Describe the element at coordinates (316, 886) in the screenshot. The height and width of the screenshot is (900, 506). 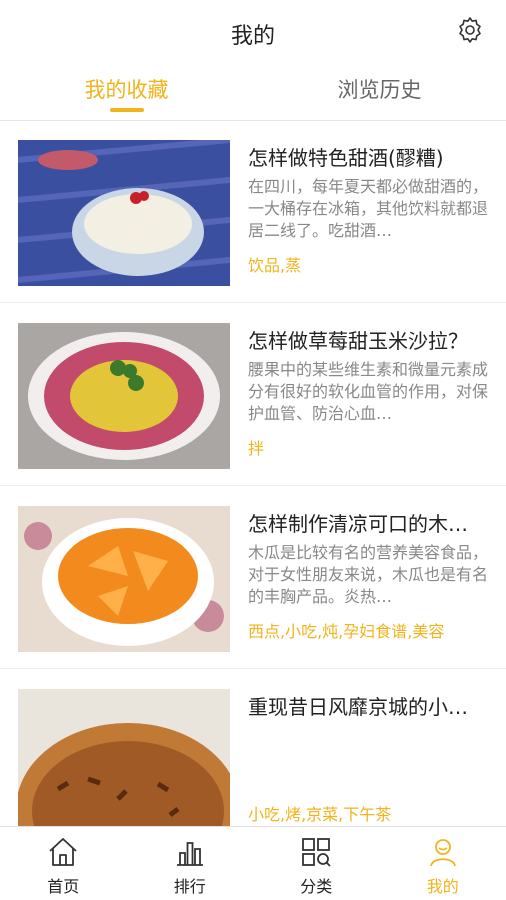
I see `nav-category-label: 分类` at that location.